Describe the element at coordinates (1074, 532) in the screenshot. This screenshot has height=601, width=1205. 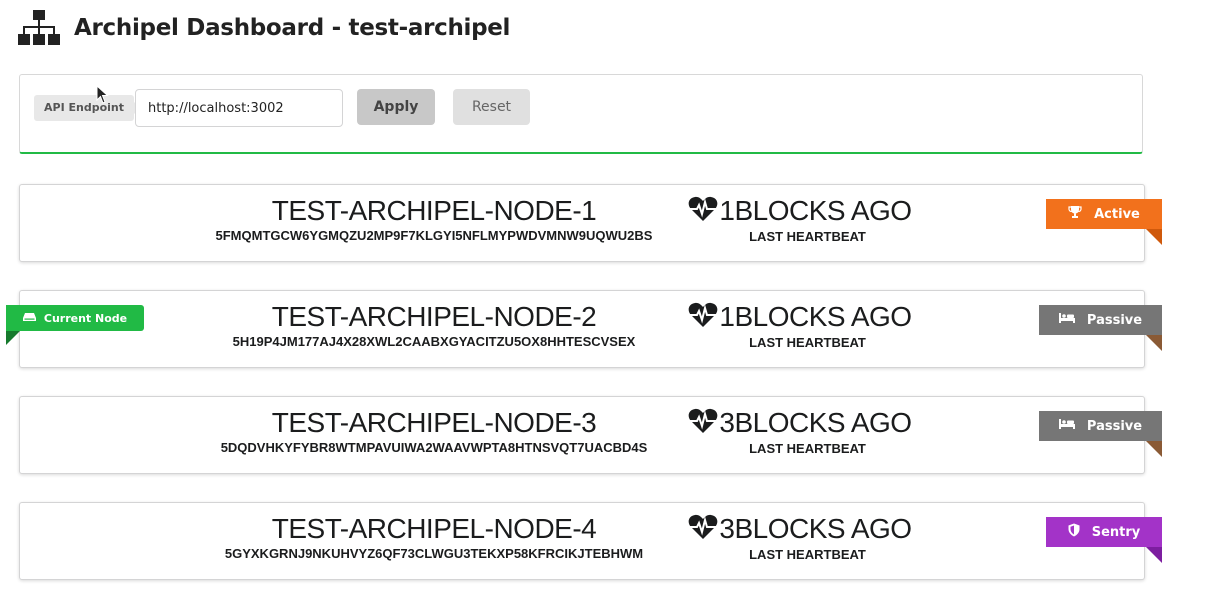
I see `shield-icon` at that location.